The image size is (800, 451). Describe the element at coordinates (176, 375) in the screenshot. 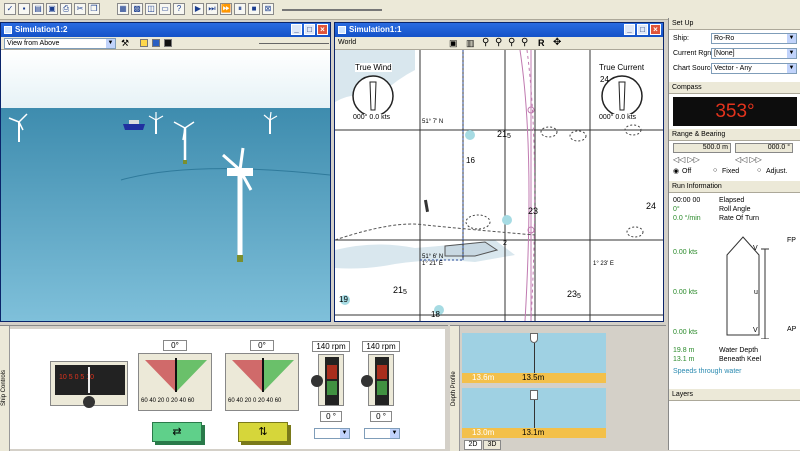

I see `rudder-1-dial` at that location.